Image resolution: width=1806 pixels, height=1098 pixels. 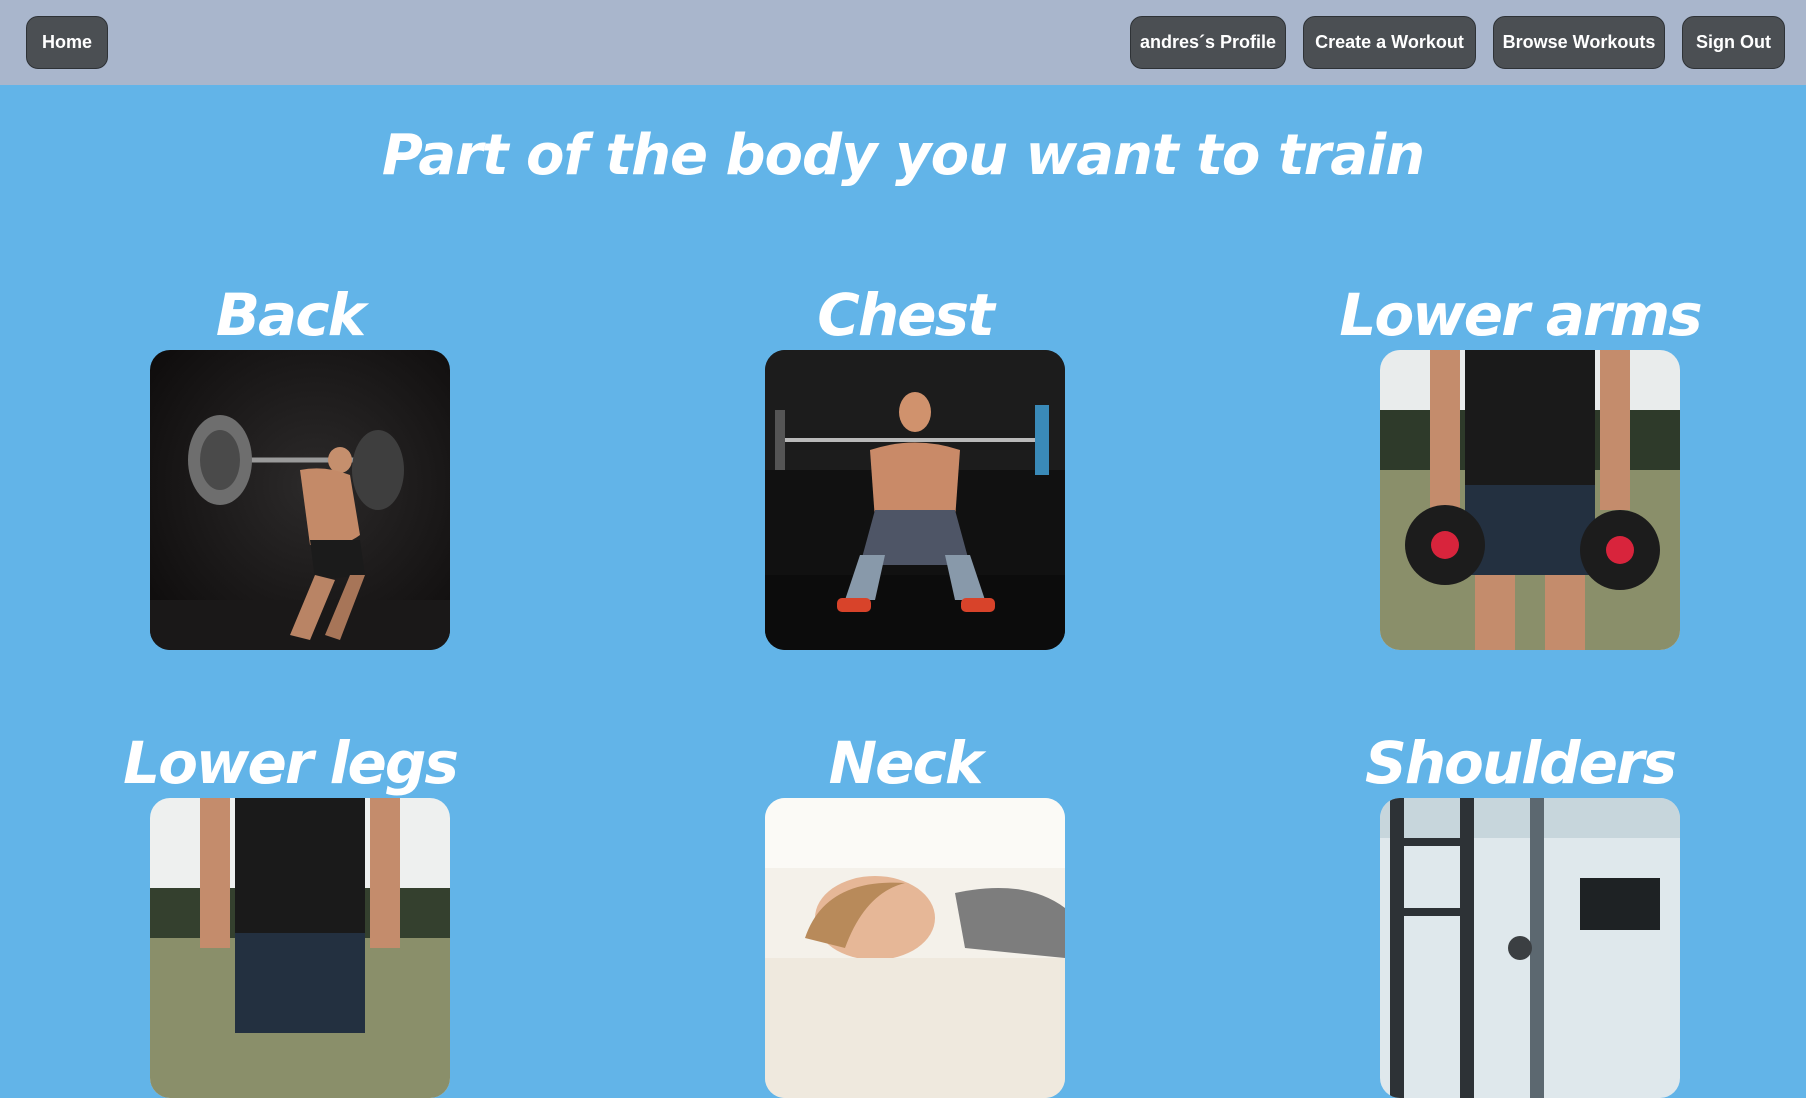 What do you see at coordinates (1530, 948) in the screenshot?
I see `shoulders-image` at bounding box center [1530, 948].